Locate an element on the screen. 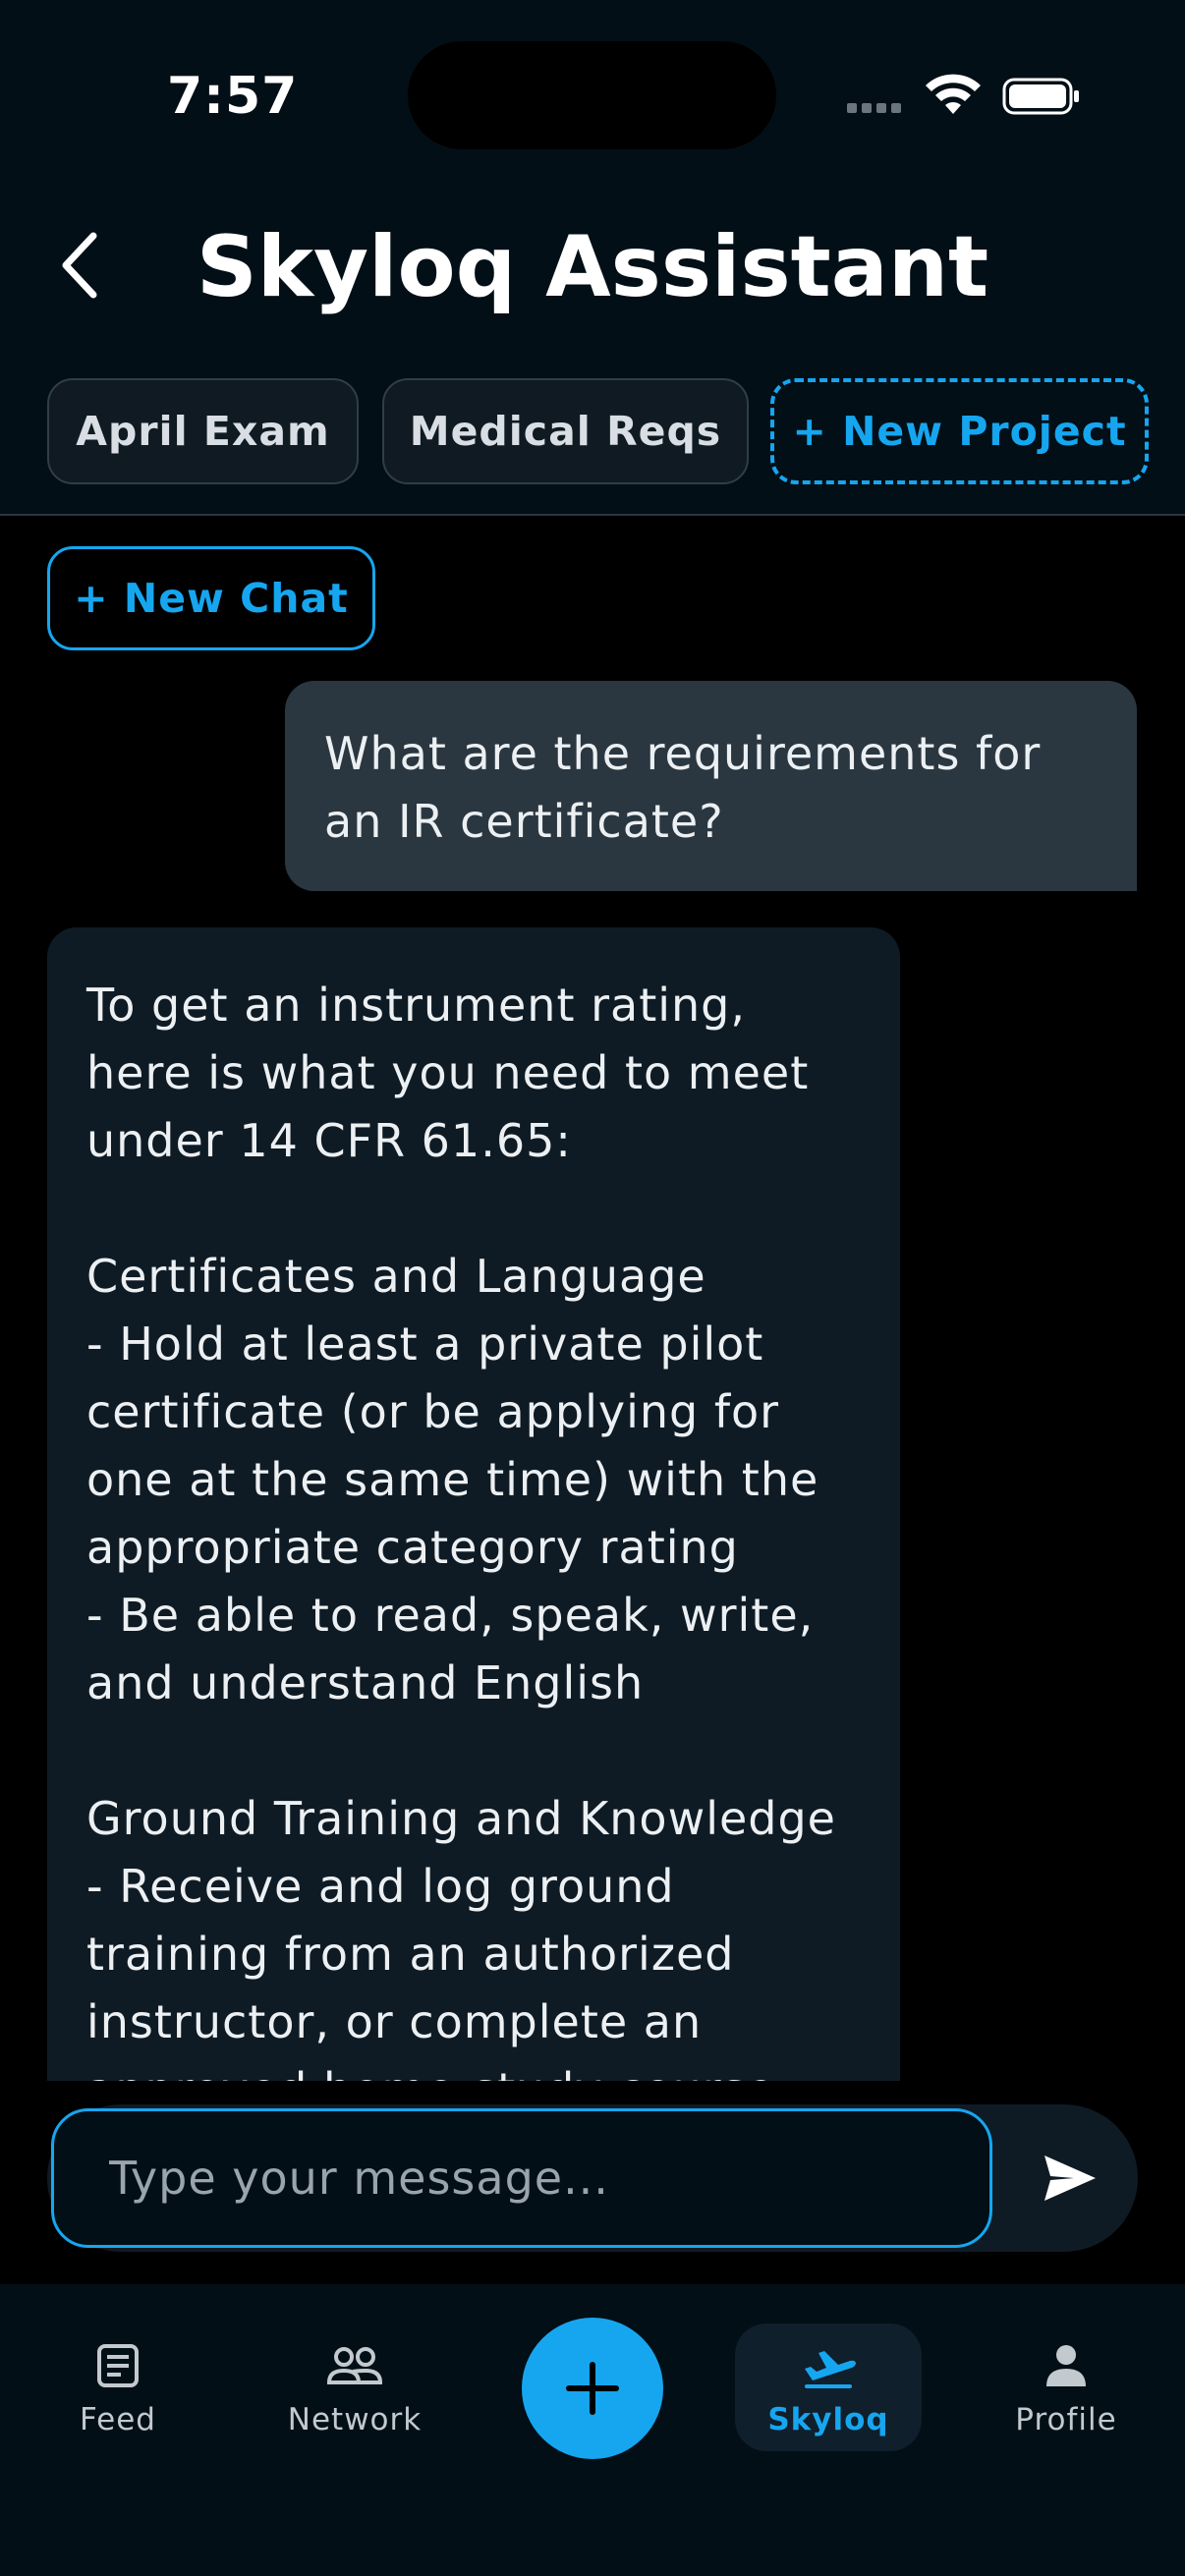 The width and height of the screenshot is (1185, 2576). network-icon is located at coordinates (354, 2365).